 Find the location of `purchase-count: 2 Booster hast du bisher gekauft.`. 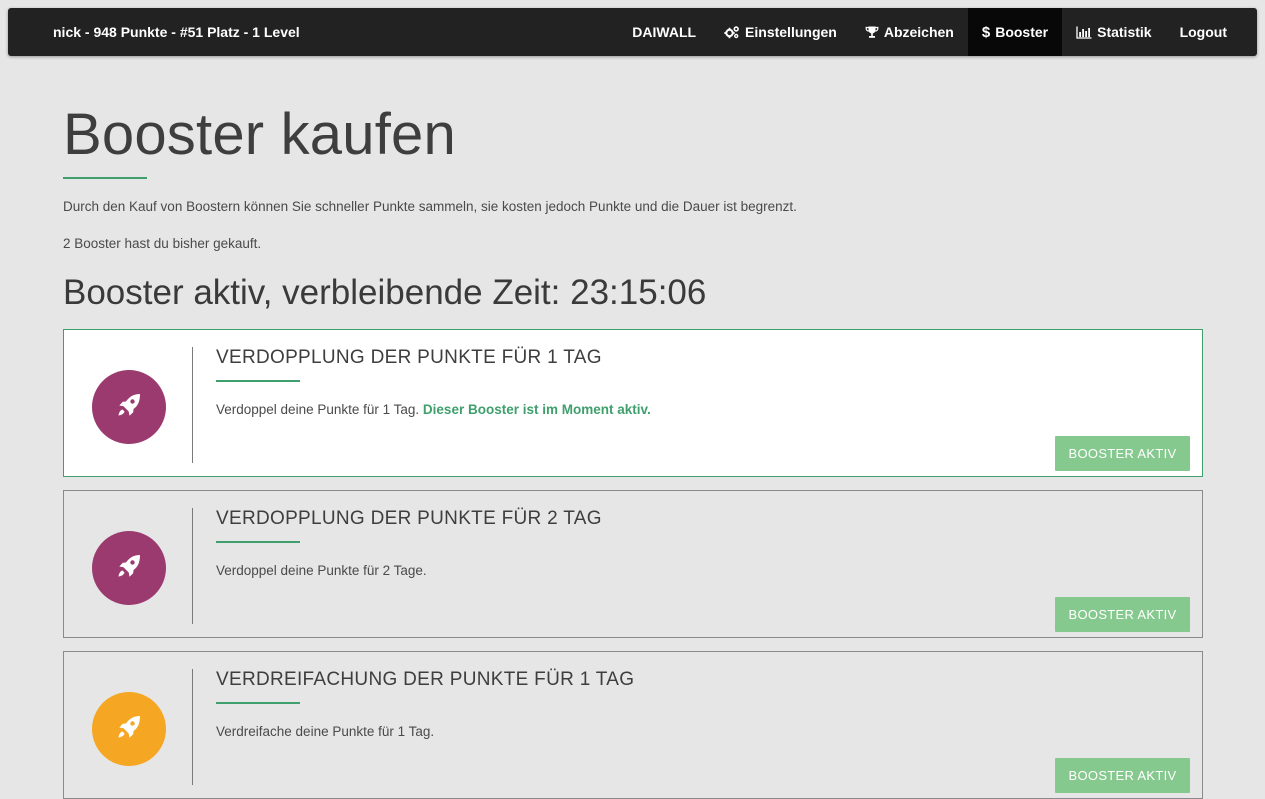

purchase-count: 2 Booster hast du bisher gekauft. is located at coordinates (162, 243).